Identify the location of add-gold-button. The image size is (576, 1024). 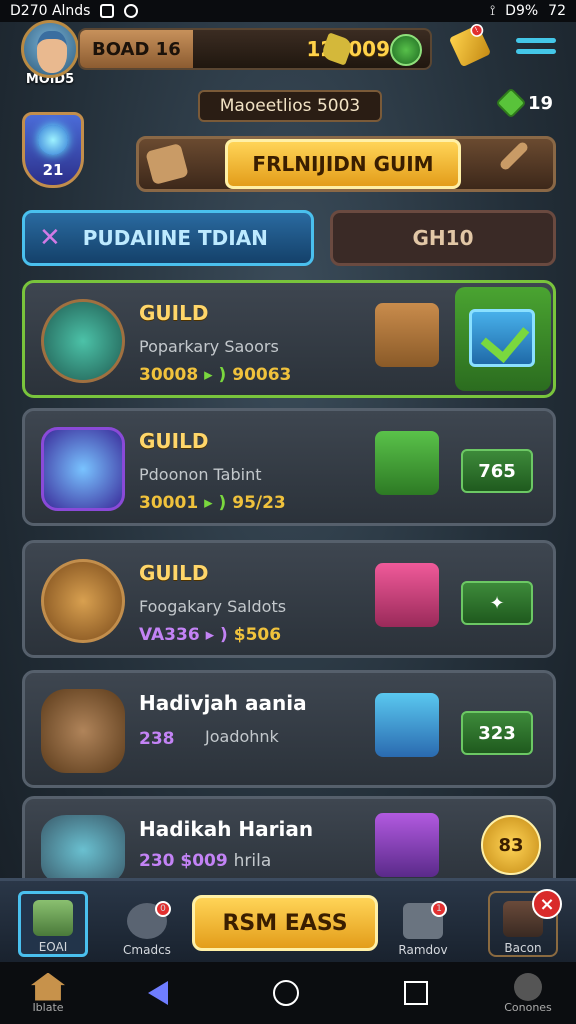
(406, 50).